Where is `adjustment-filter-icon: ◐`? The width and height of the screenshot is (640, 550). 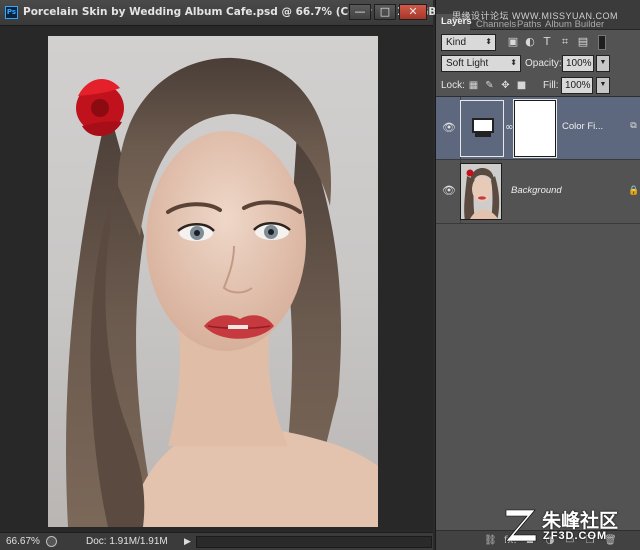
adjustment-filter-icon: ◐ is located at coordinates (530, 42).